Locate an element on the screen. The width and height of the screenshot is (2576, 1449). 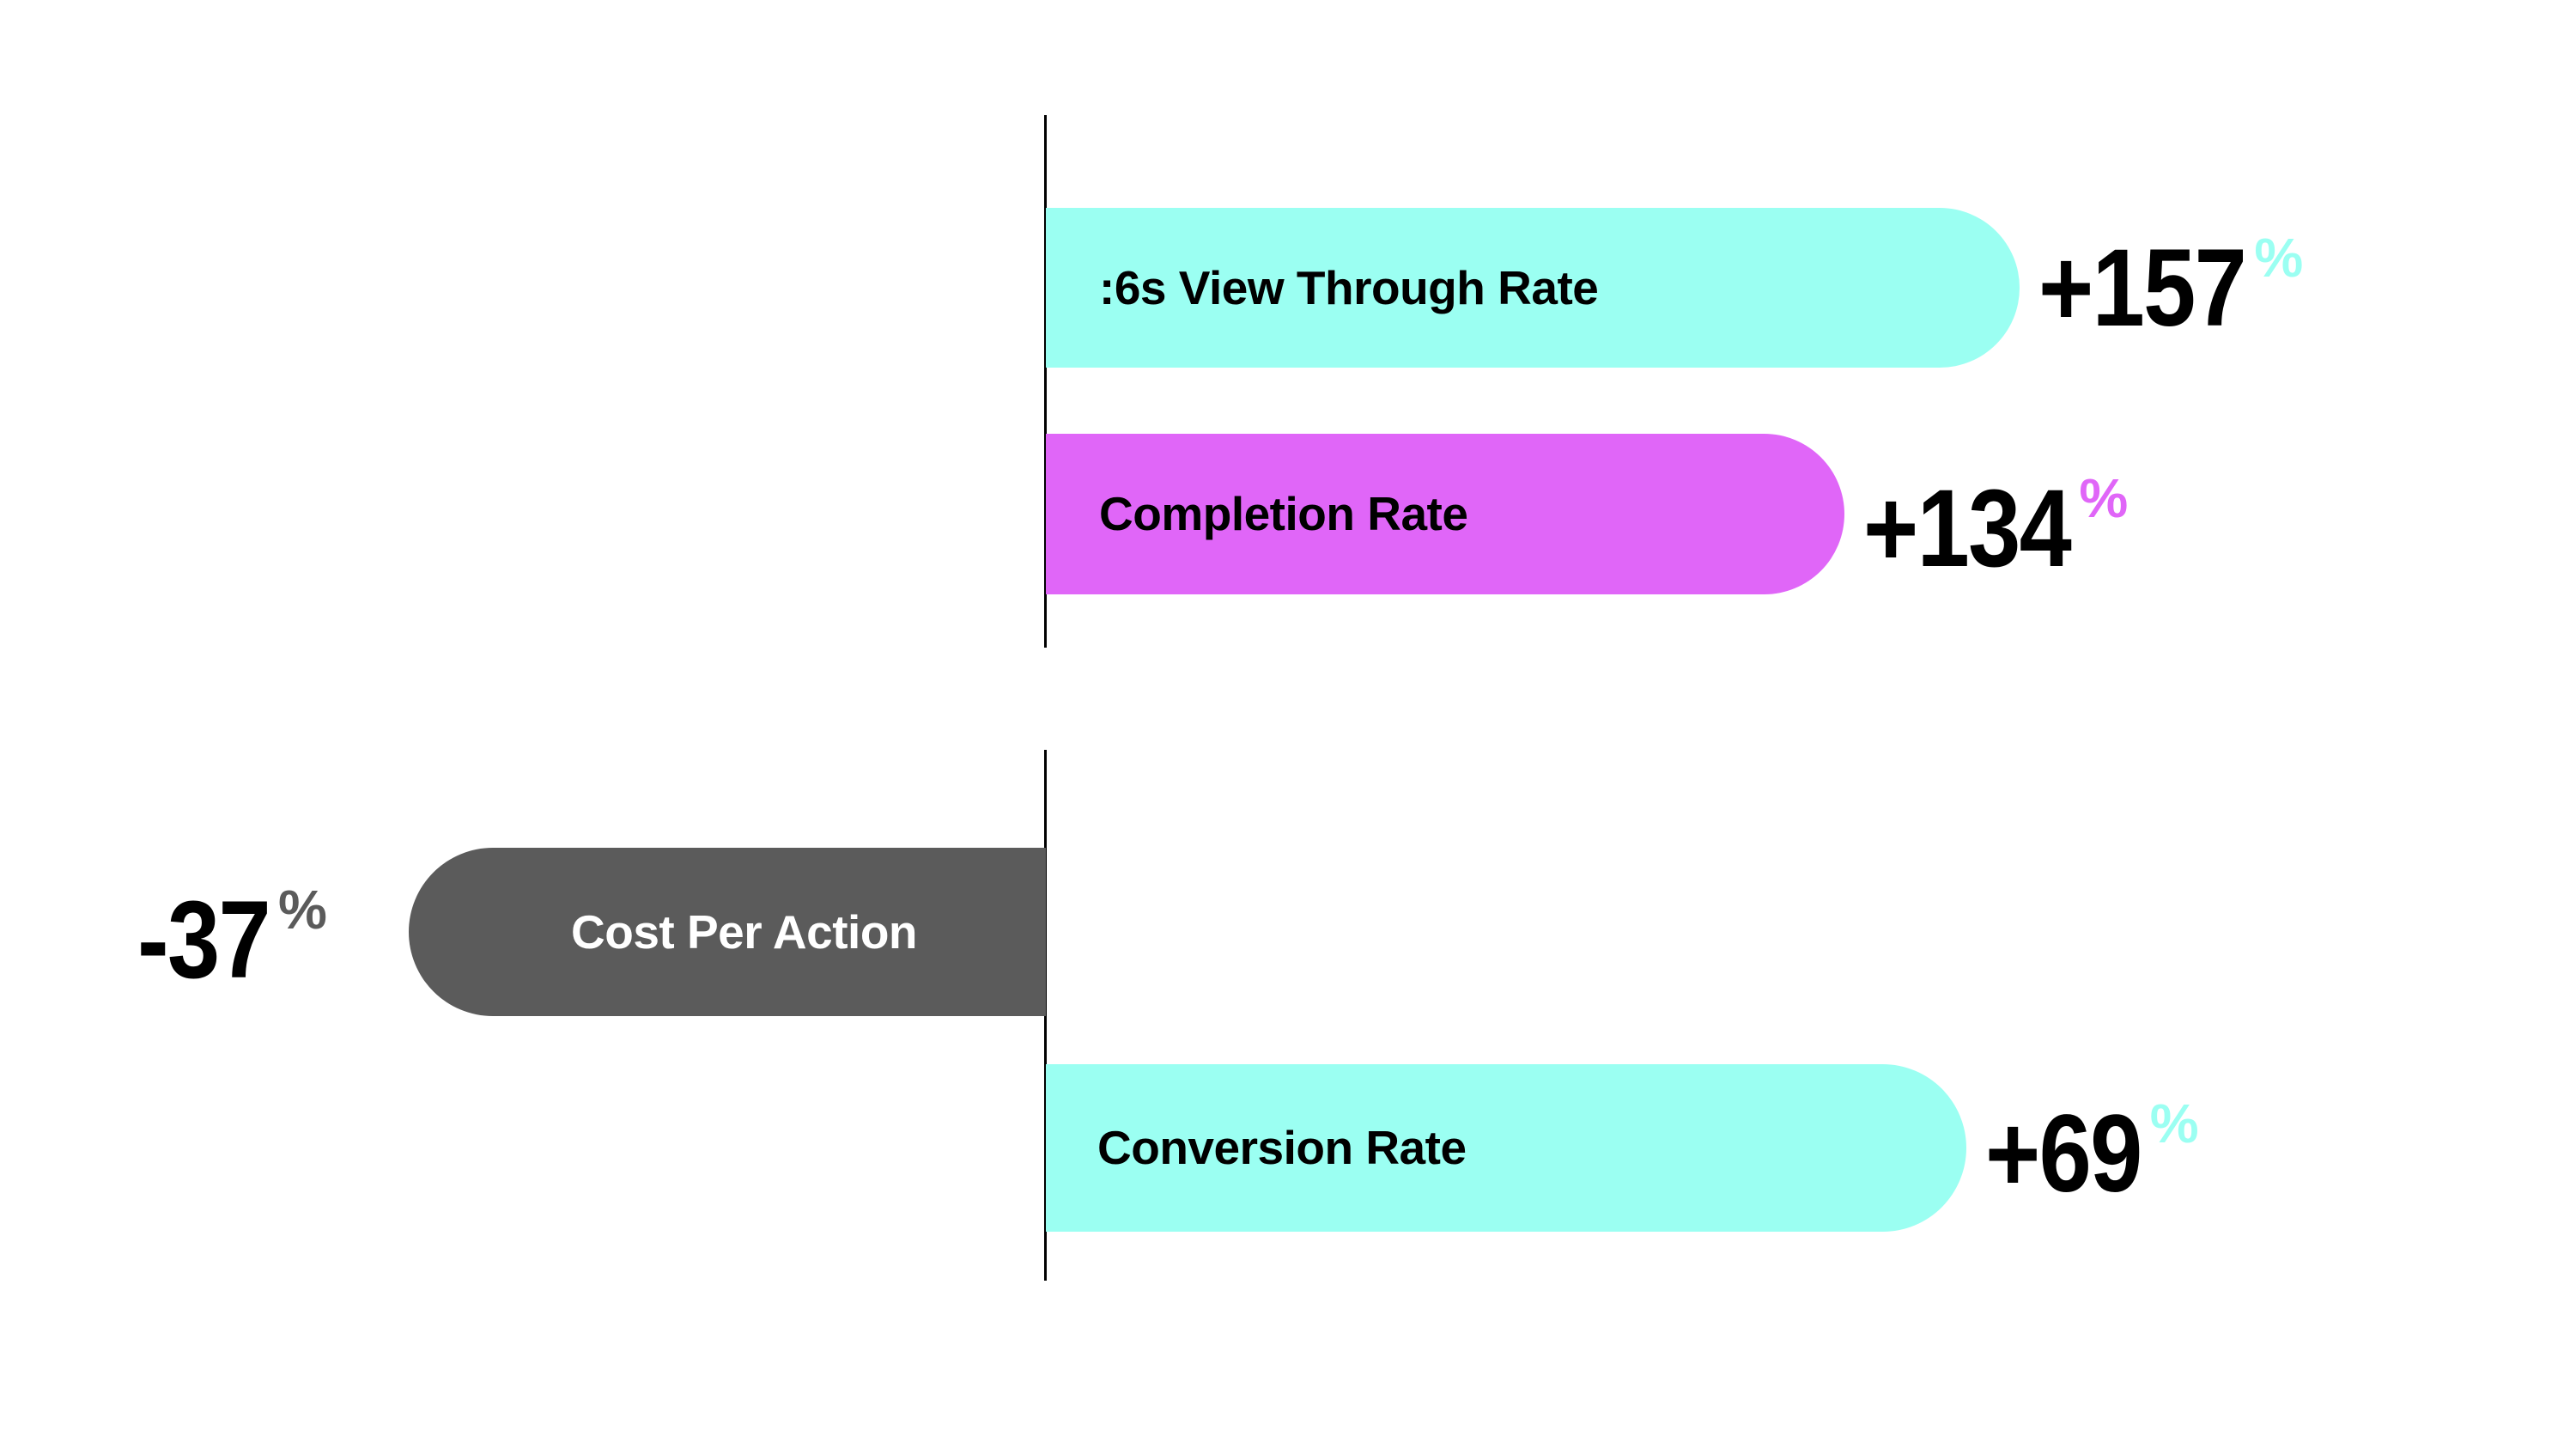
value-label-cost-per-action: -37 % is located at coordinates (232, 940).